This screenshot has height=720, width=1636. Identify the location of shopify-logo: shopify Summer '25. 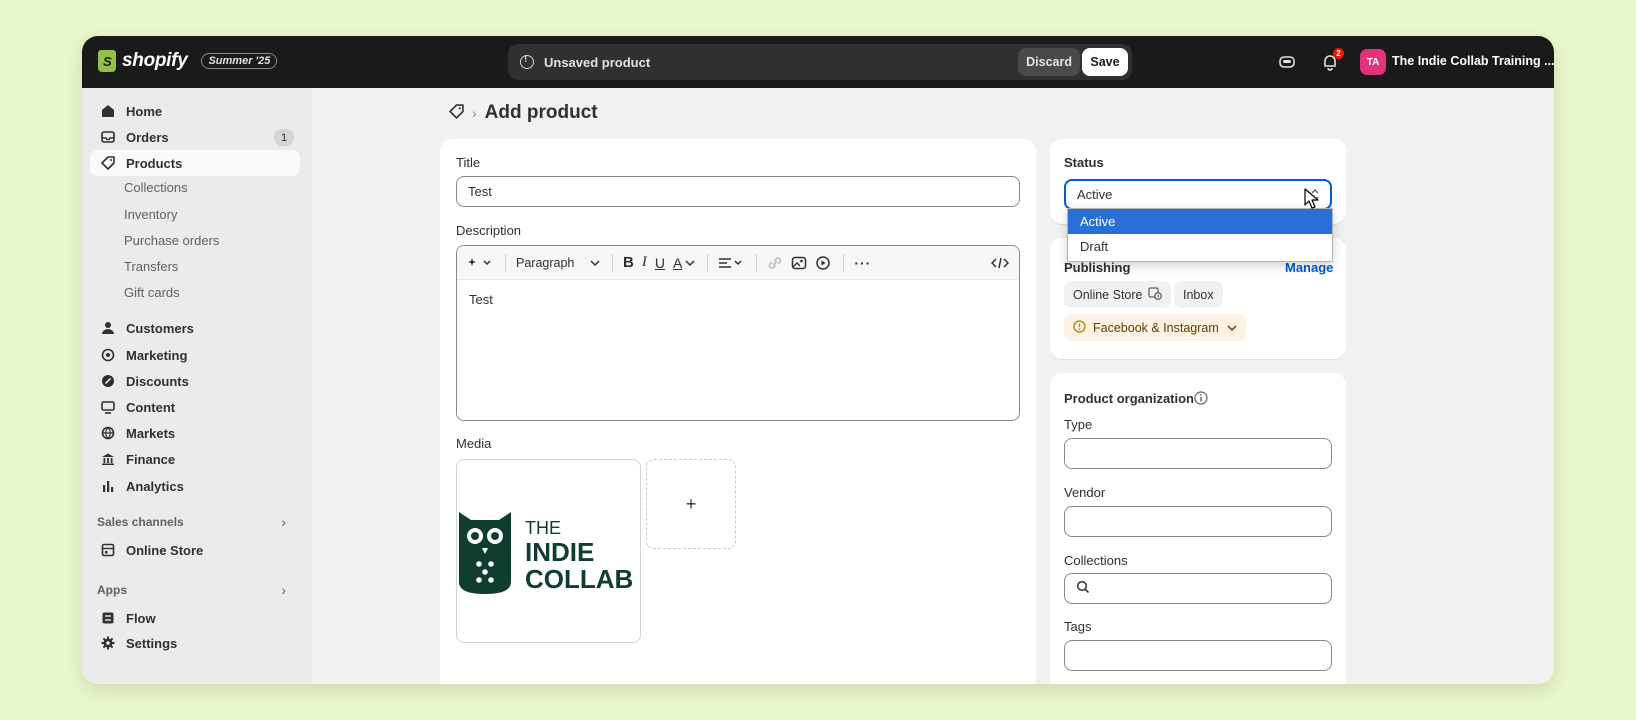
(188, 61).